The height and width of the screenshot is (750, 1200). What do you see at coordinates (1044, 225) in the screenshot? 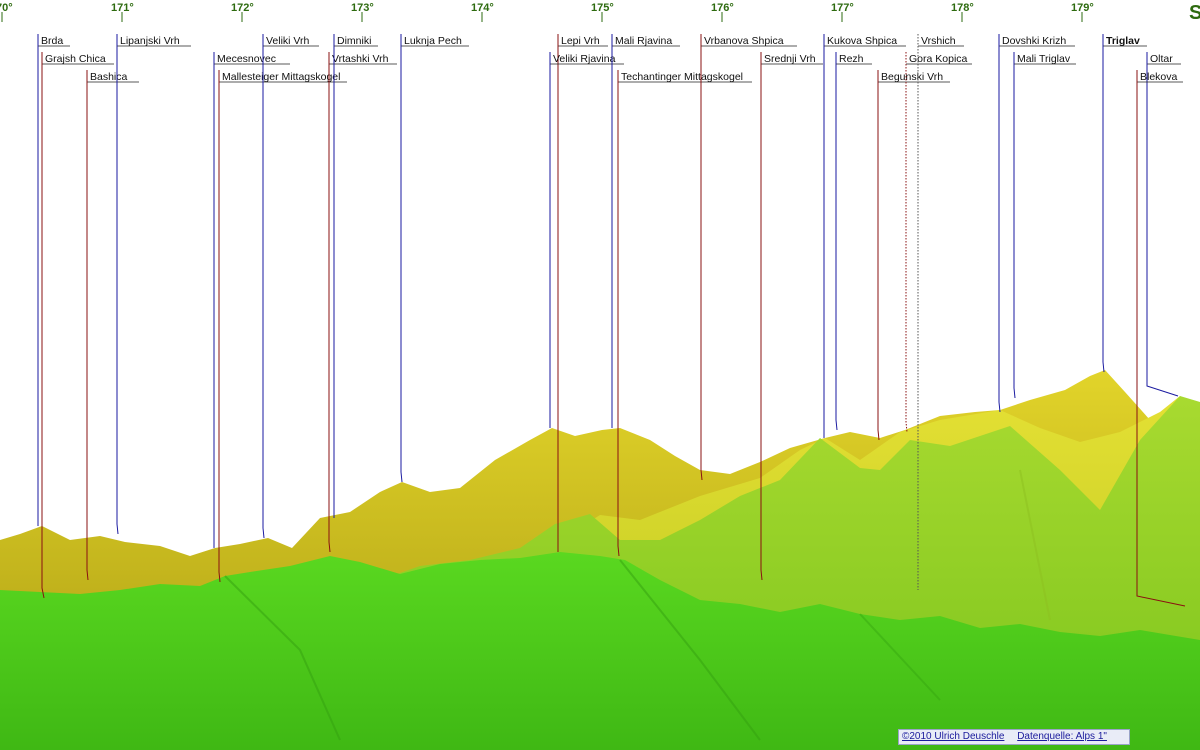
I see `peak-mali-triglav: Mali Triglav` at bounding box center [1044, 225].